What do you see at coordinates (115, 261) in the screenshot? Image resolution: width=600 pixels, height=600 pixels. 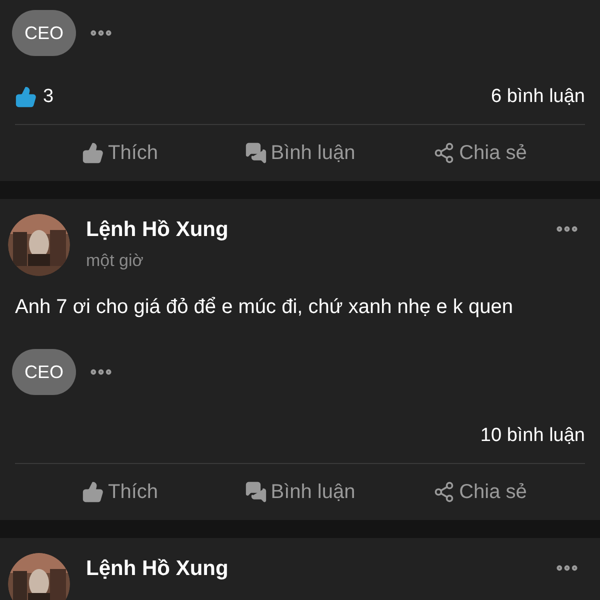 I see `post-time: một giờ` at bounding box center [115, 261].